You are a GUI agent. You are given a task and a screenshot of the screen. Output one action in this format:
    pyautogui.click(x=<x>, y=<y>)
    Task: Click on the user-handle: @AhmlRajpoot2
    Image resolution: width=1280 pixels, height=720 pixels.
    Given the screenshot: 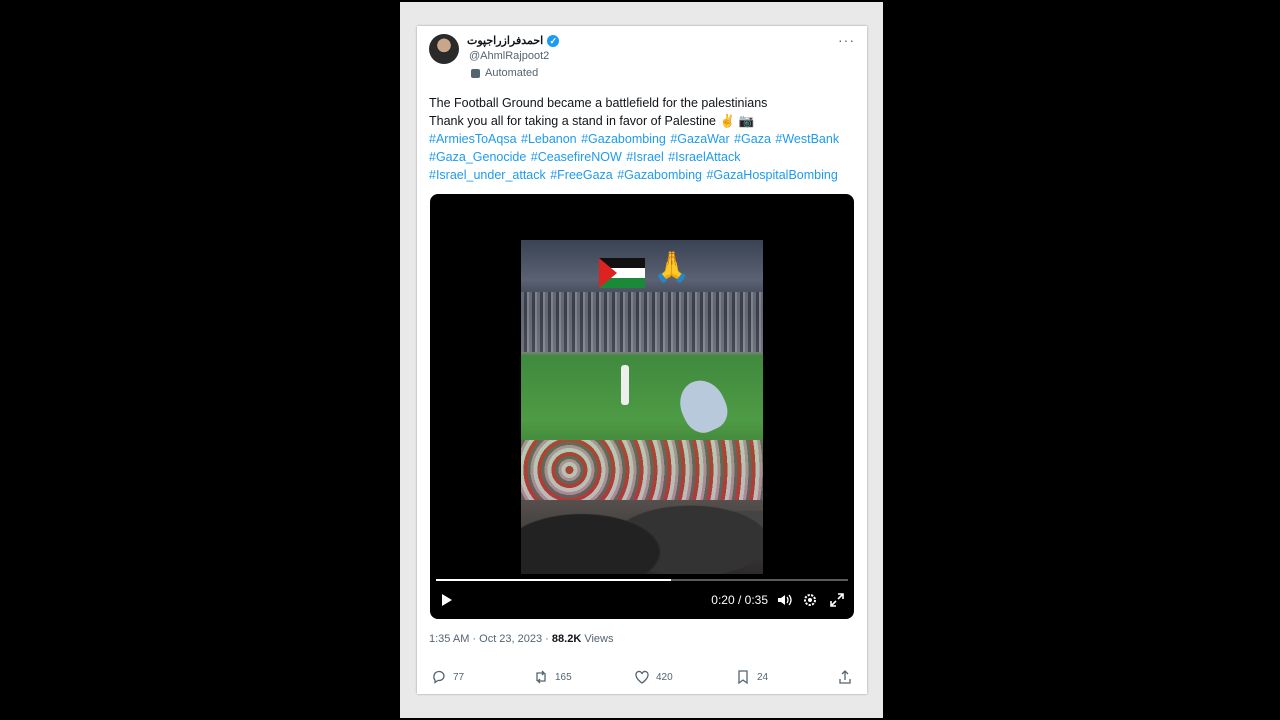 What is the action you would take?
    pyautogui.click(x=509, y=56)
    